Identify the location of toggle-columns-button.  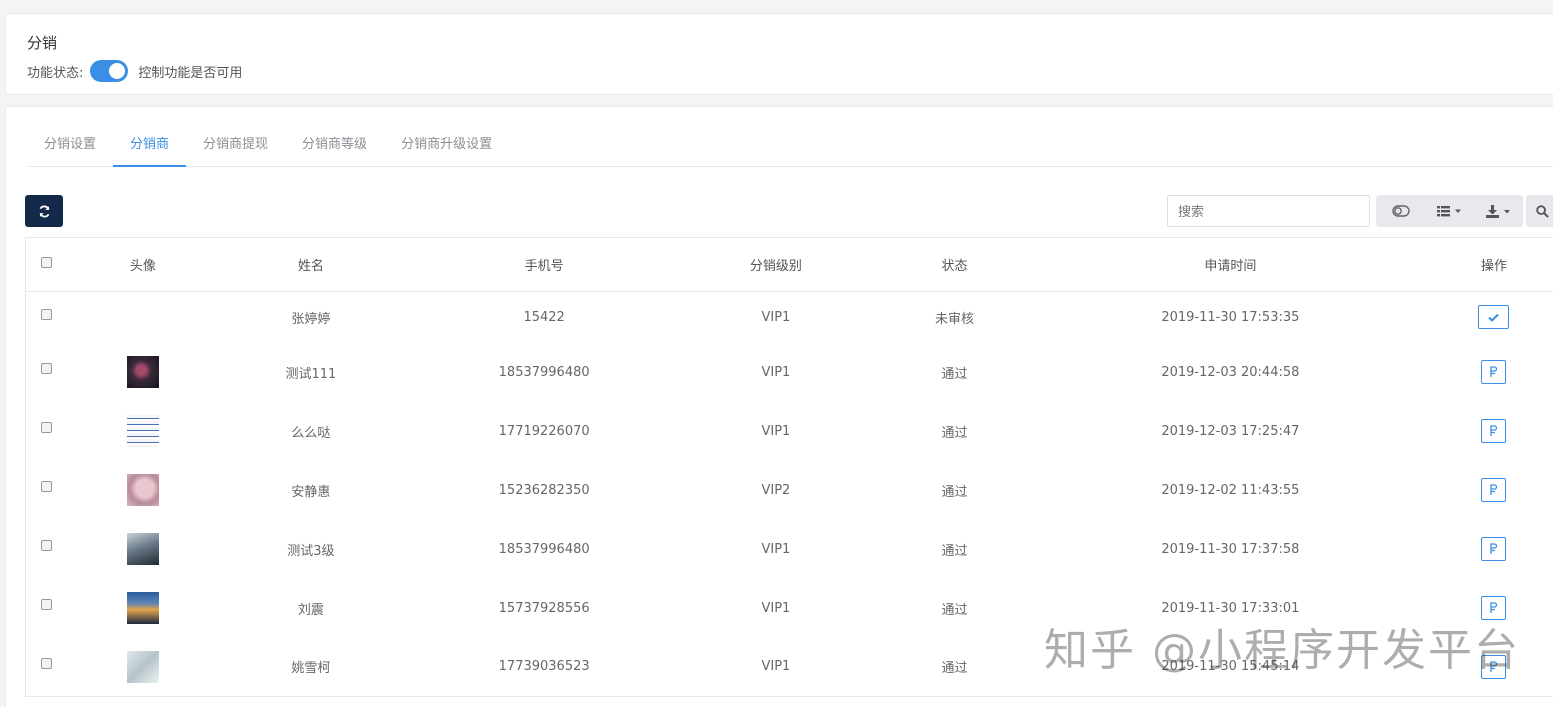
(1400, 211).